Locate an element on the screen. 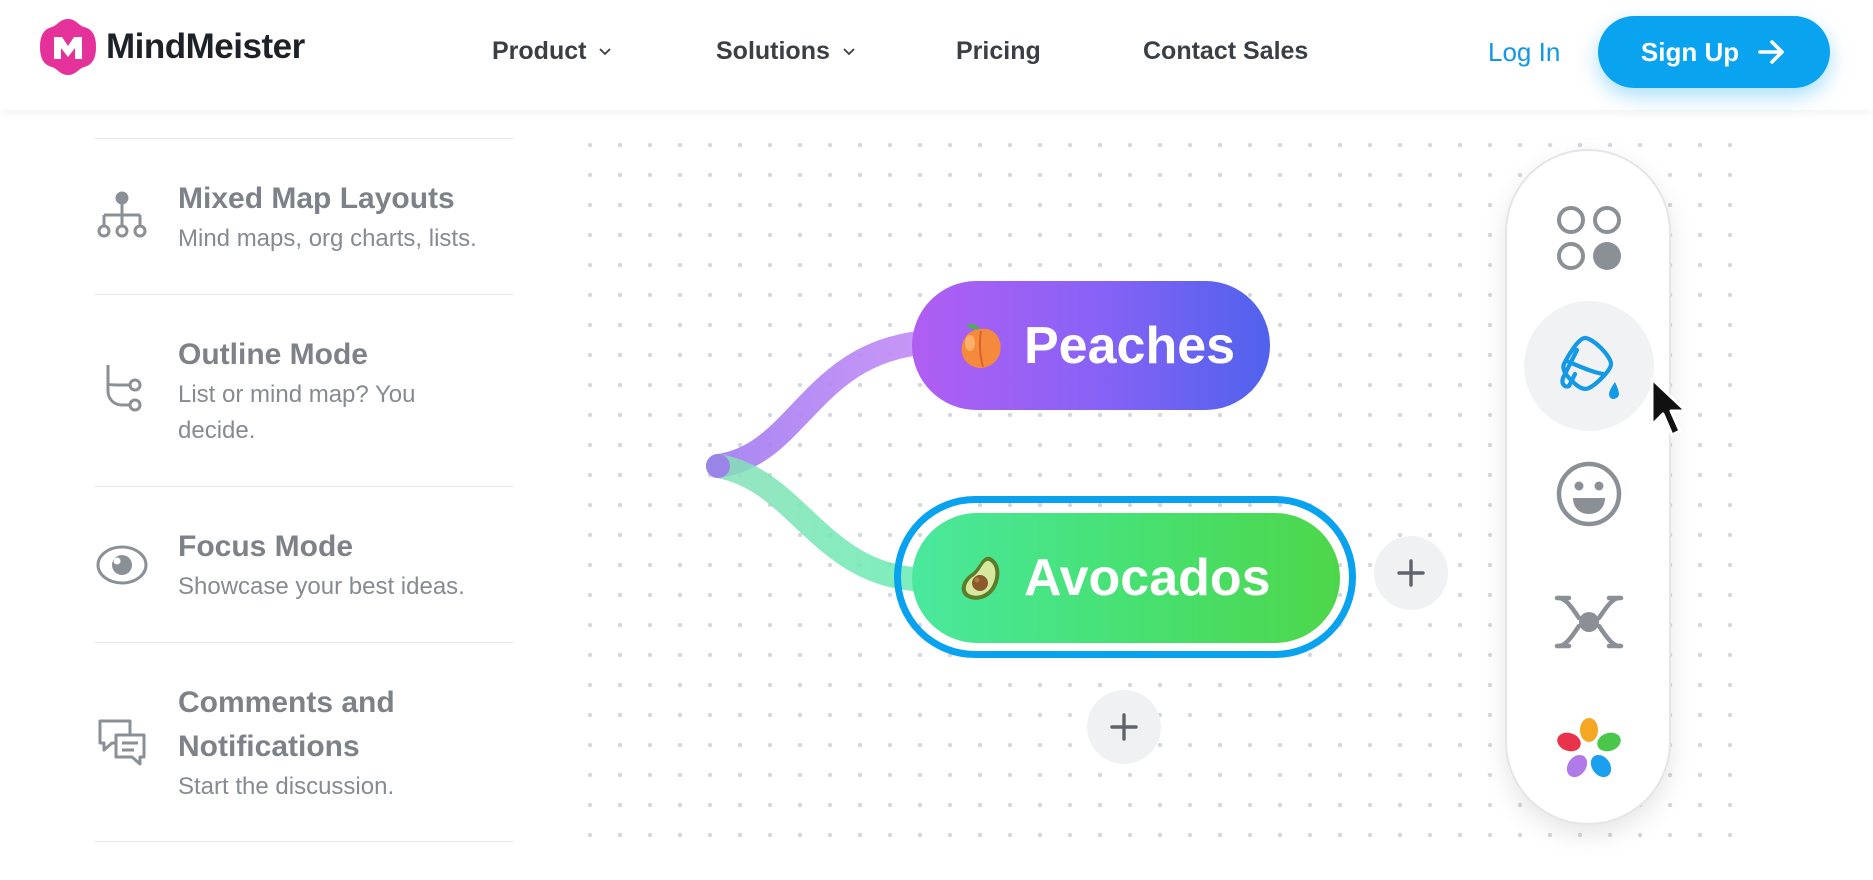 The height and width of the screenshot is (880, 1873). tool-color-palette is located at coordinates (1589, 750).